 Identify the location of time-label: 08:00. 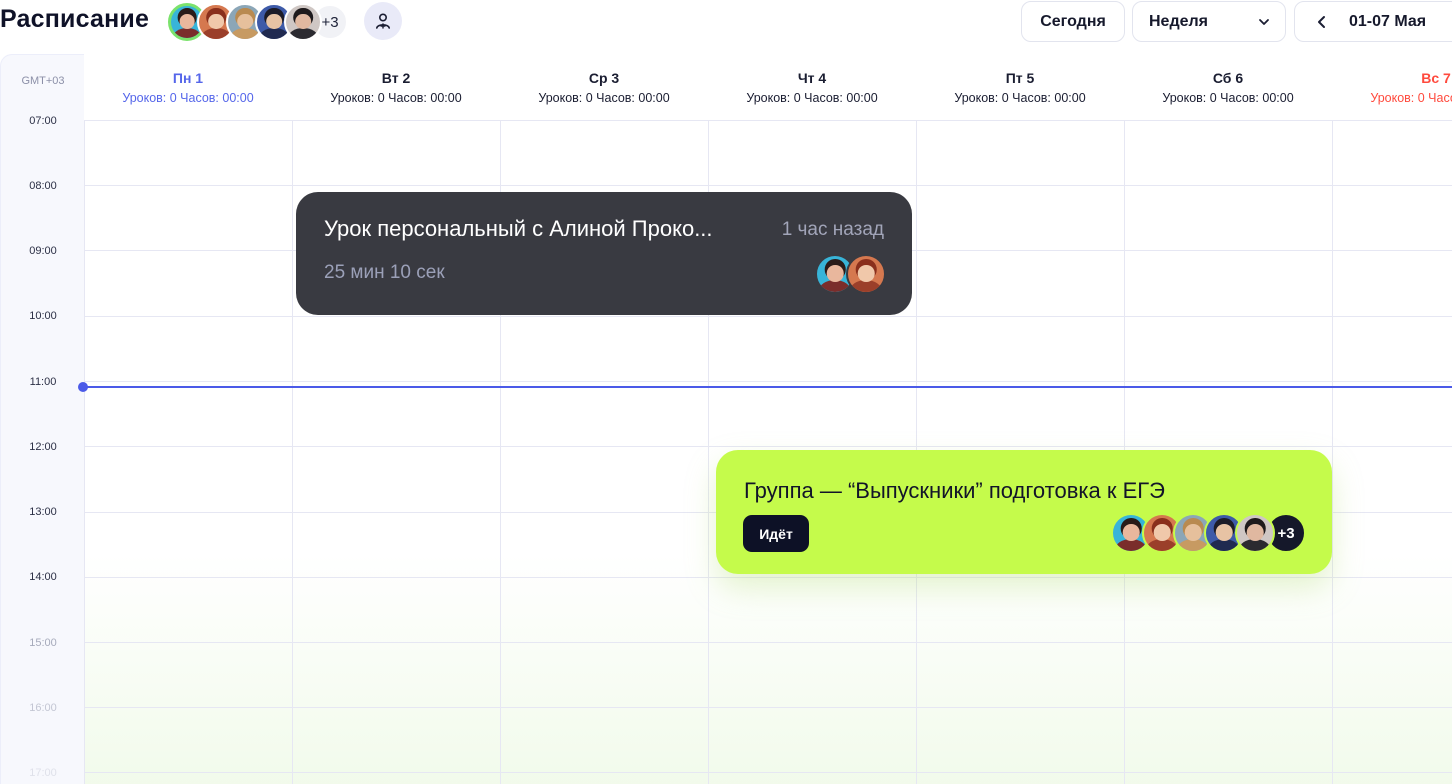
(43, 186).